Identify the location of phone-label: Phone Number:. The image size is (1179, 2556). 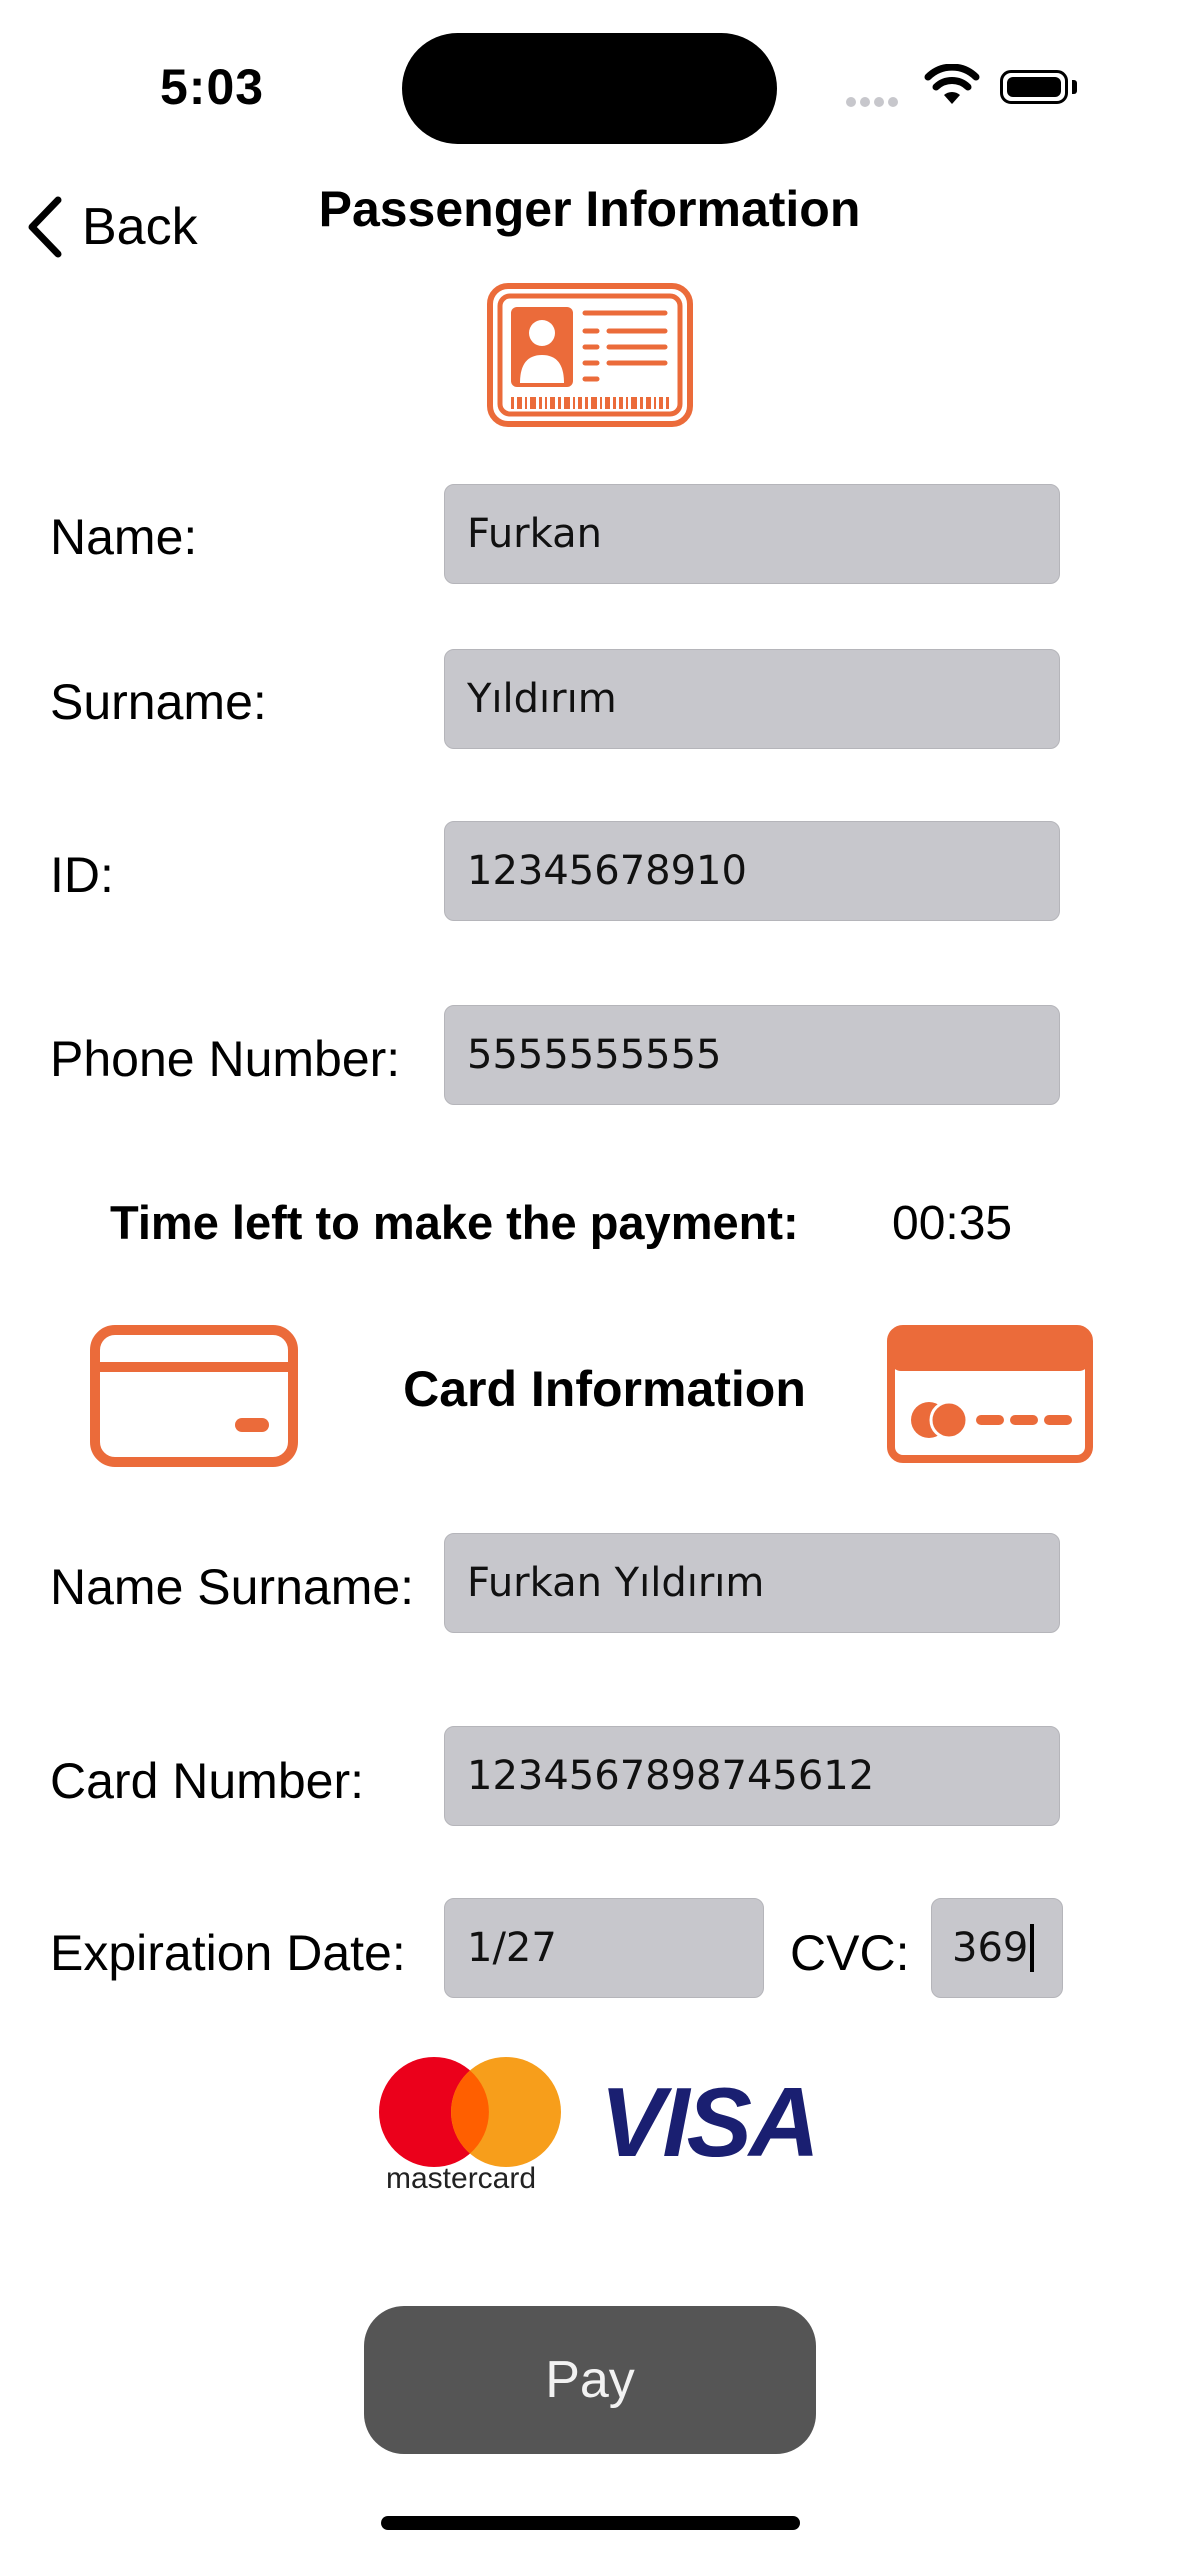
(225, 1059).